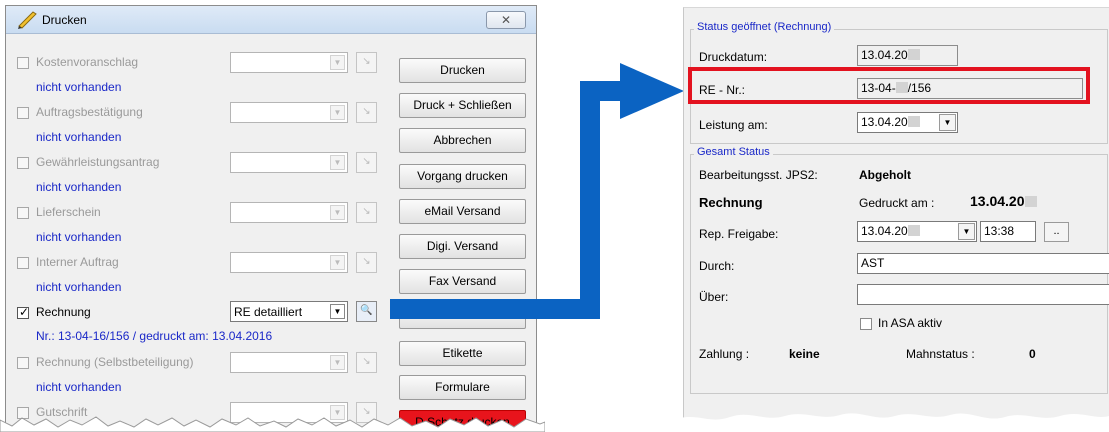 This screenshot has width=1109, height=432. What do you see at coordinates (885, 175) in the screenshot?
I see `bearbeitungsstatus-value: Abgeholt` at bounding box center [885, 175].